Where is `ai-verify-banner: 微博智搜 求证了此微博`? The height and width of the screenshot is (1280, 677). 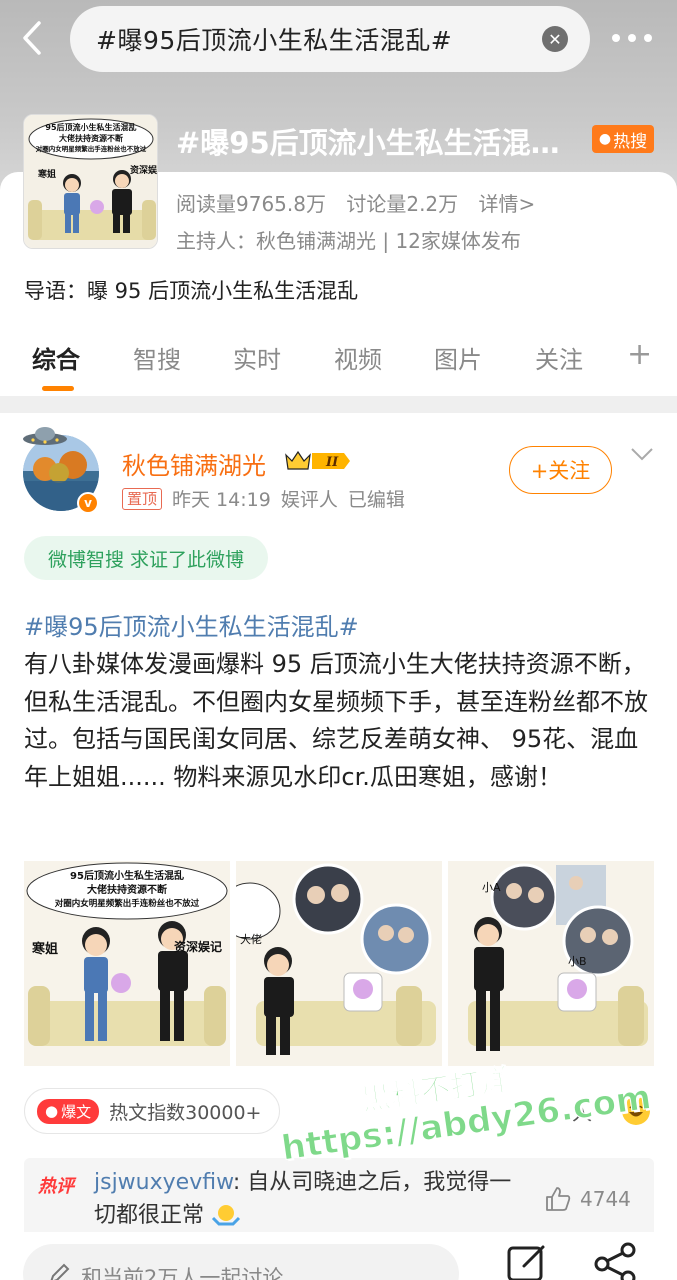 ai-verify-banner: 微博智搜 求证了此微博 is located at coordinates (146, 558).